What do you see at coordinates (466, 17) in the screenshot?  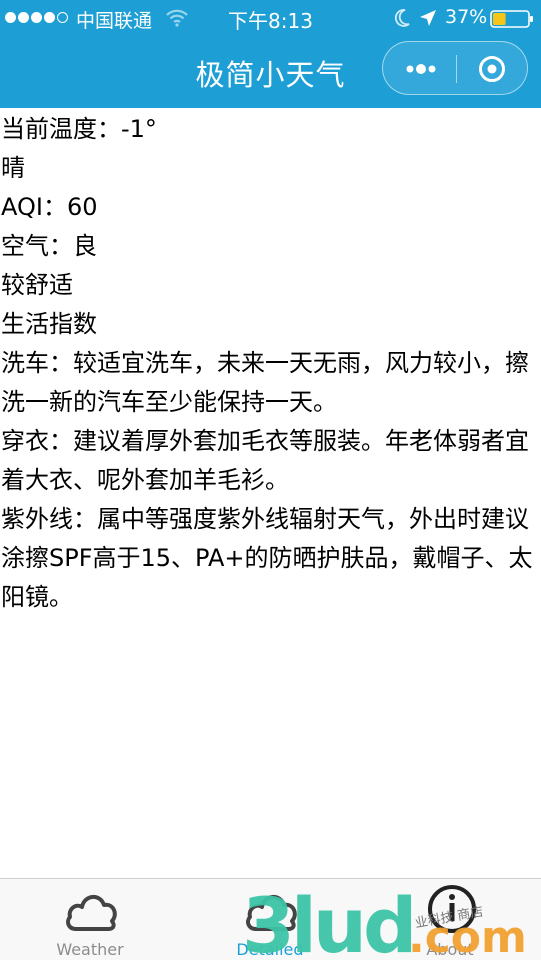 I see `battery-percentage: 37%` at bounding box center [466, 17].